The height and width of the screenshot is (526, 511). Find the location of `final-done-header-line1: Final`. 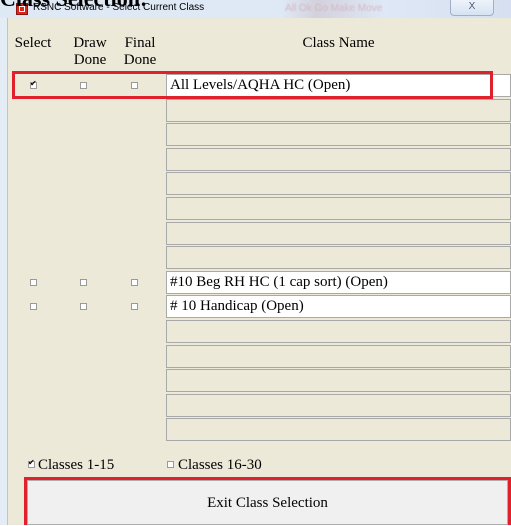

final-done-header-line1: Final is located at coordinates (140, 43).